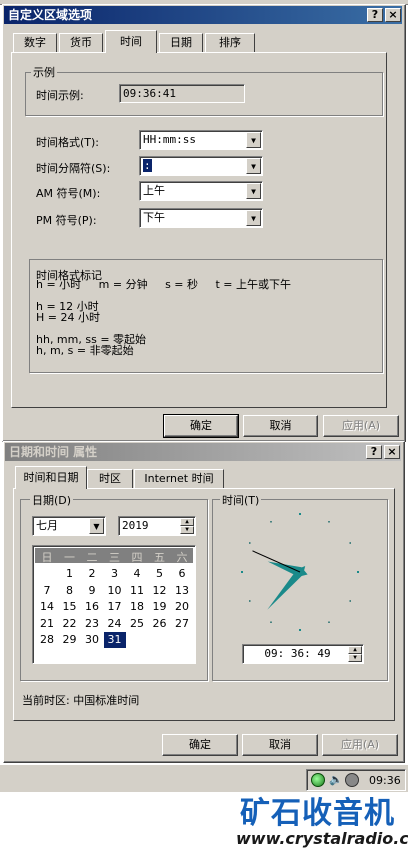  Describe the element at coordinates (182, 591) in the screenshot. I see `calendar-day: 13` at that location.